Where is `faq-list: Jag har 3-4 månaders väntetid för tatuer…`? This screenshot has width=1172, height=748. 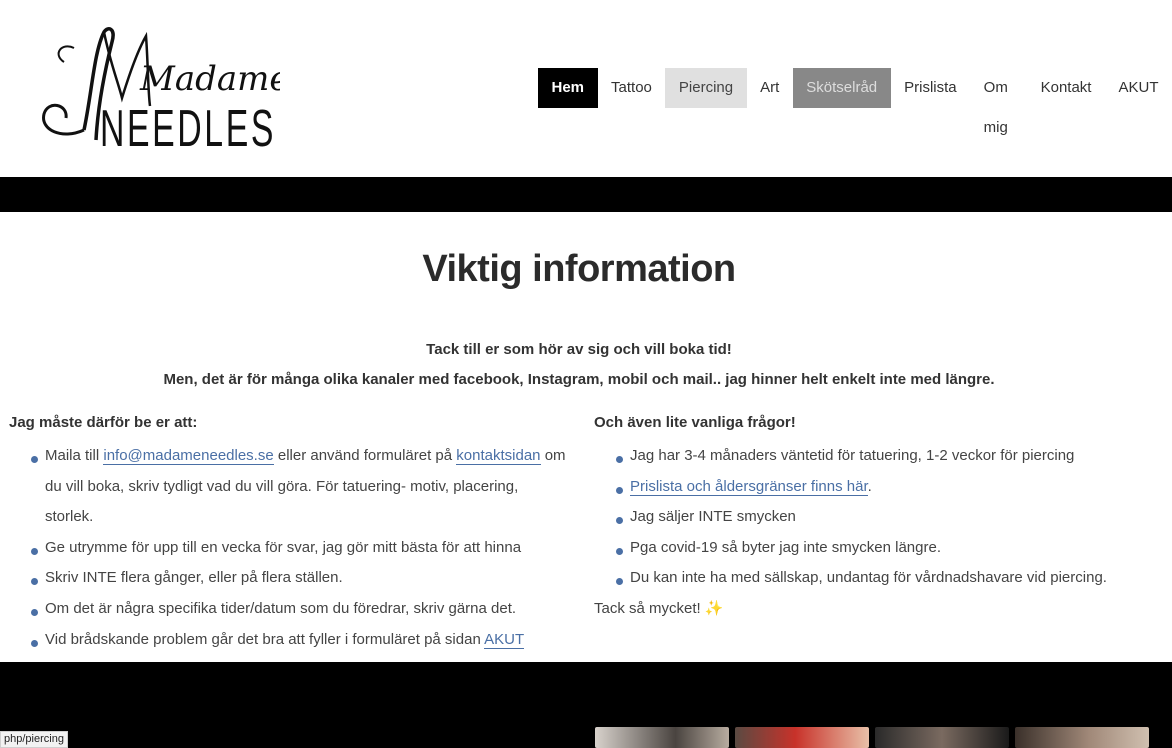 faq-list: Jag har 3-4 månaders väntetid för tatuer… is located at coordinates (874, 517).